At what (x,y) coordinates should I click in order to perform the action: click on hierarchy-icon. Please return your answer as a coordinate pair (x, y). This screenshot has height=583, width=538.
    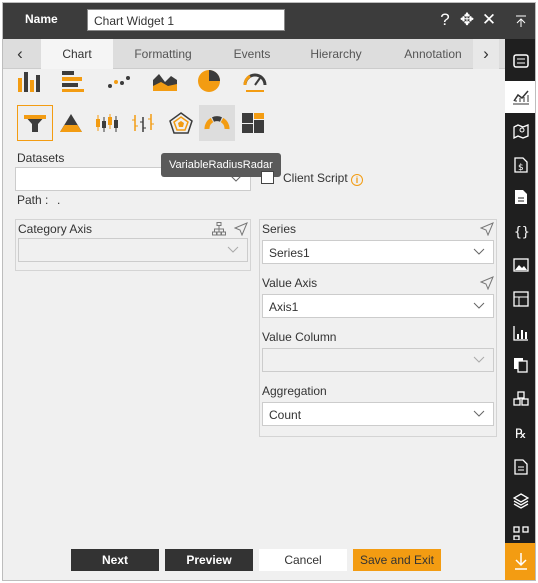
    Looking at the image, I should click on (219, 229).